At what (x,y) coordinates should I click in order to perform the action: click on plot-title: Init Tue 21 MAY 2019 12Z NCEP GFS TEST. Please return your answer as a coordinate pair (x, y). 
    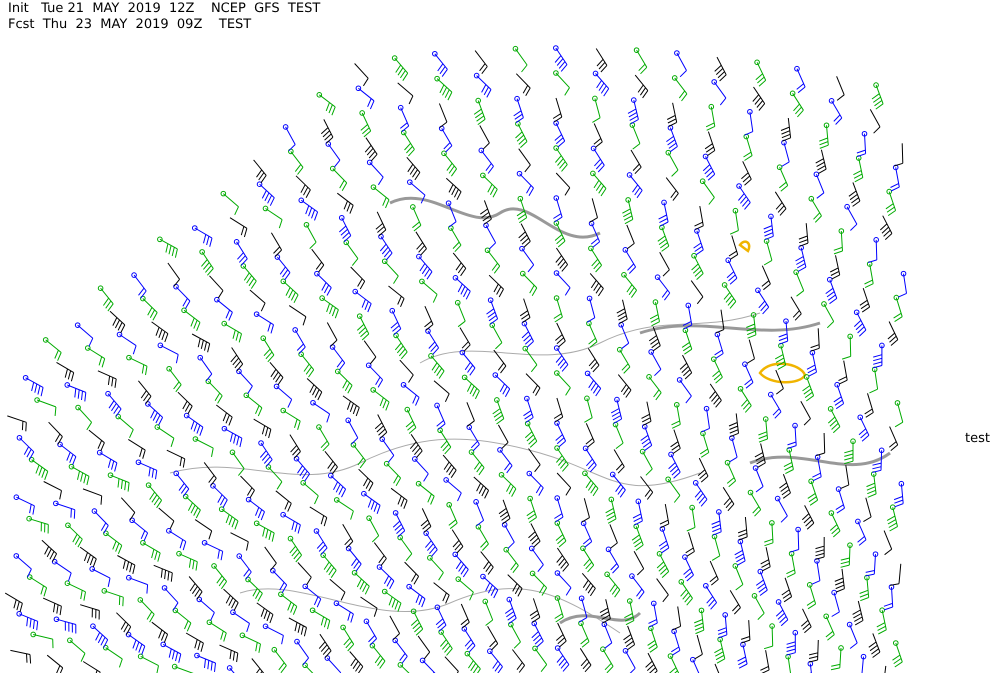
    Looking at the image, I should click on (165, 9).